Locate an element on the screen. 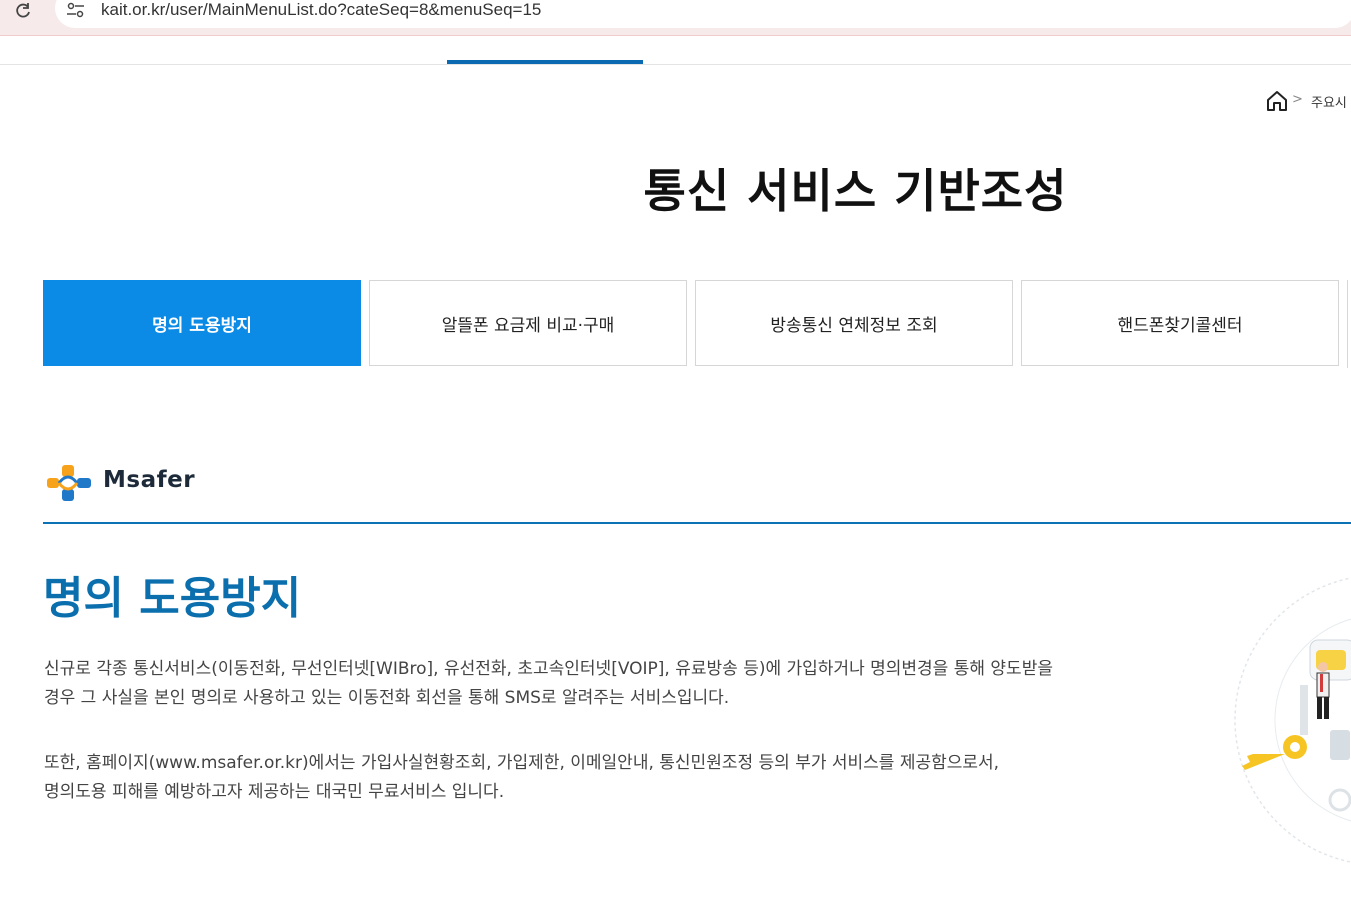  tab-overdue-info-lookup: 방송통신 연체정보 조회 is located at coordinates (854, 323).